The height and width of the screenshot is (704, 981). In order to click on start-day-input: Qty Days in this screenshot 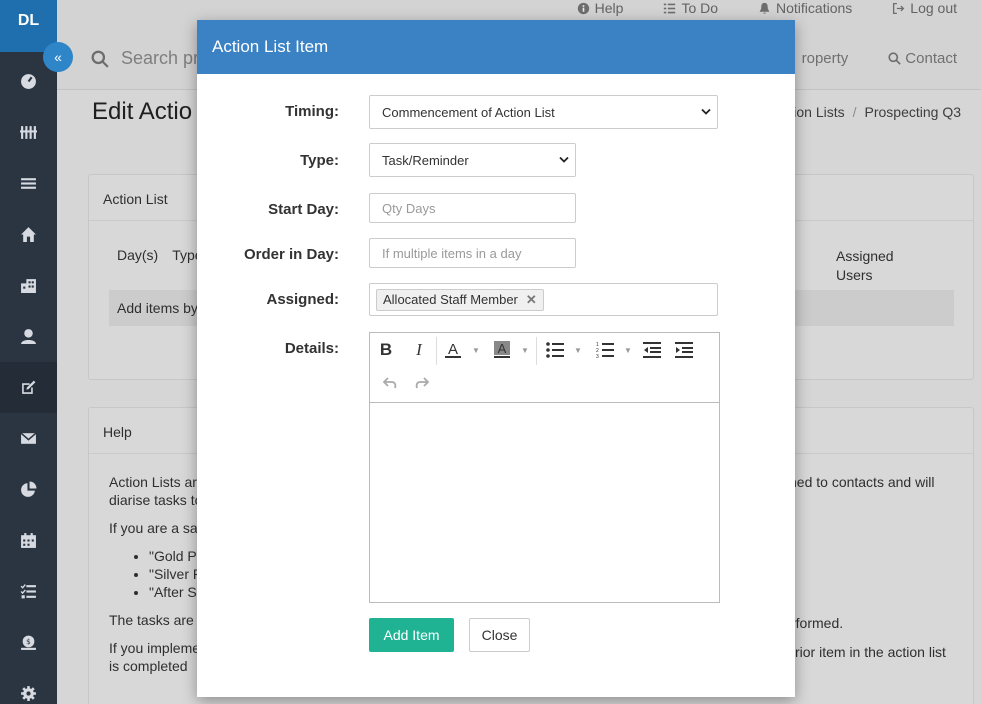, I will do `click(472, 208)`.